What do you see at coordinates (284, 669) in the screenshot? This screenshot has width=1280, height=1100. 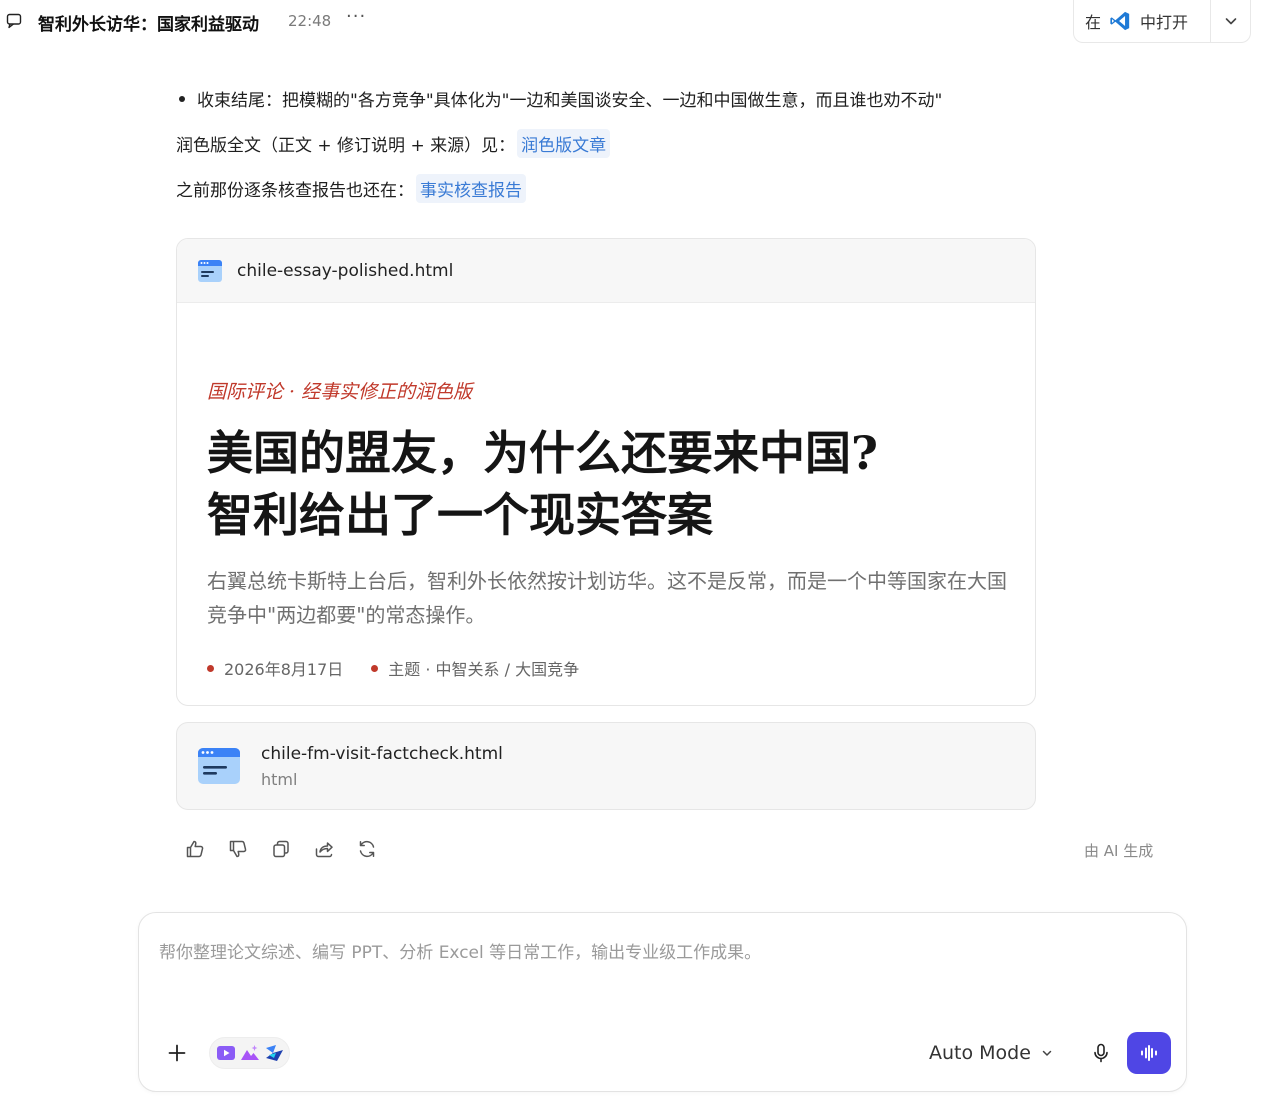 I see `meta-date-text: 2026年8月17日` at bounding box center [284, 669].